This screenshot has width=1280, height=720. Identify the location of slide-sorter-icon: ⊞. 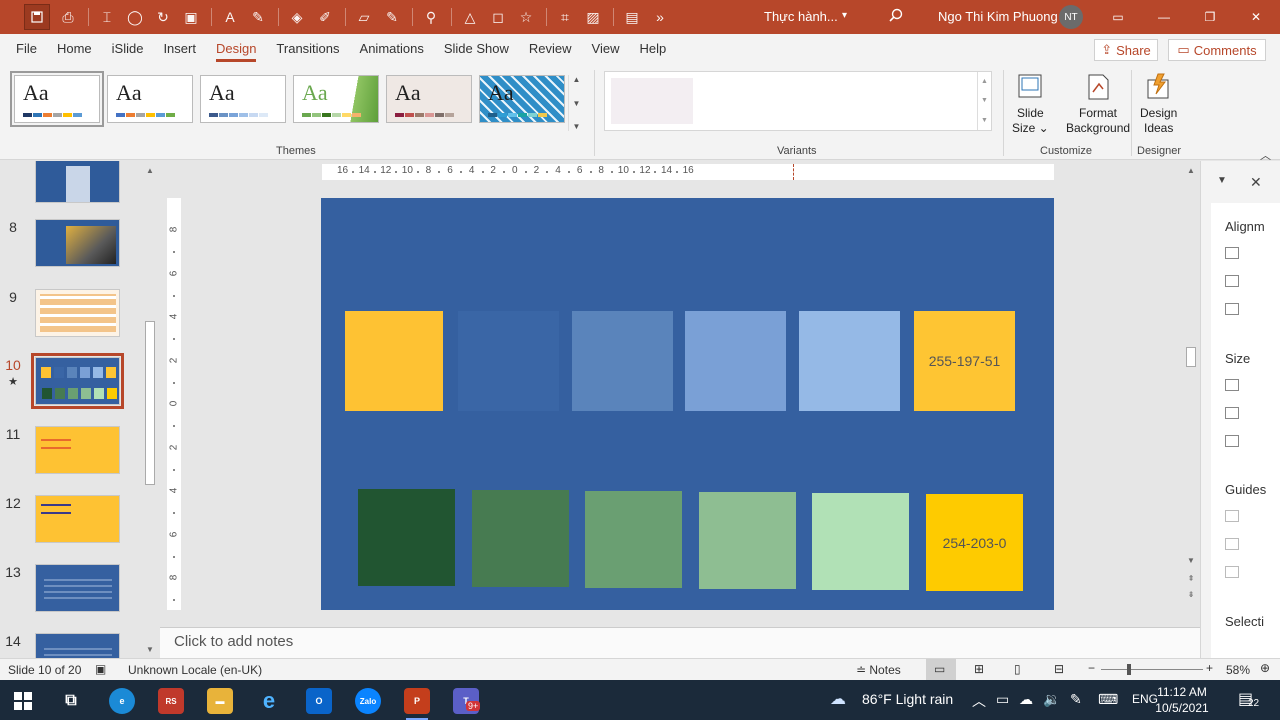
(979, 669).